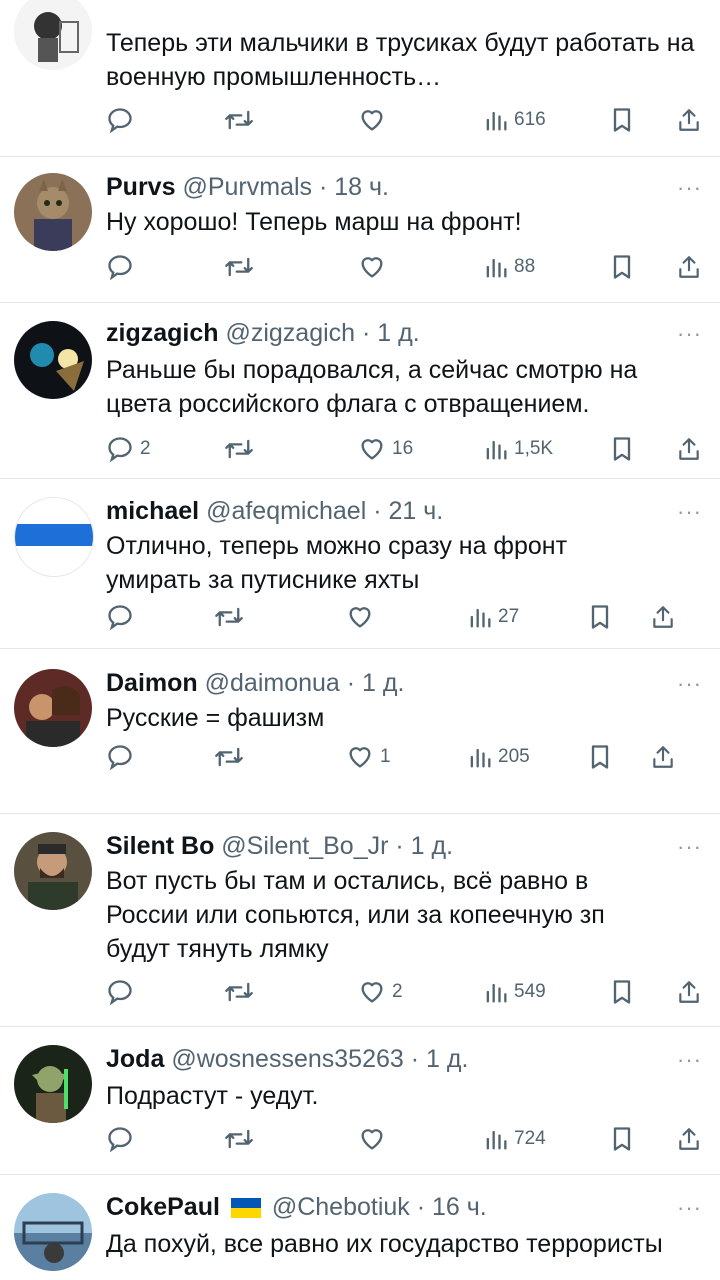 This screenshot has height=1280, width=720. What do you see at coordinates (290, 333) in the screenshot?
I see `author-handle: @zigzagich` at bounding box center [290, 333].